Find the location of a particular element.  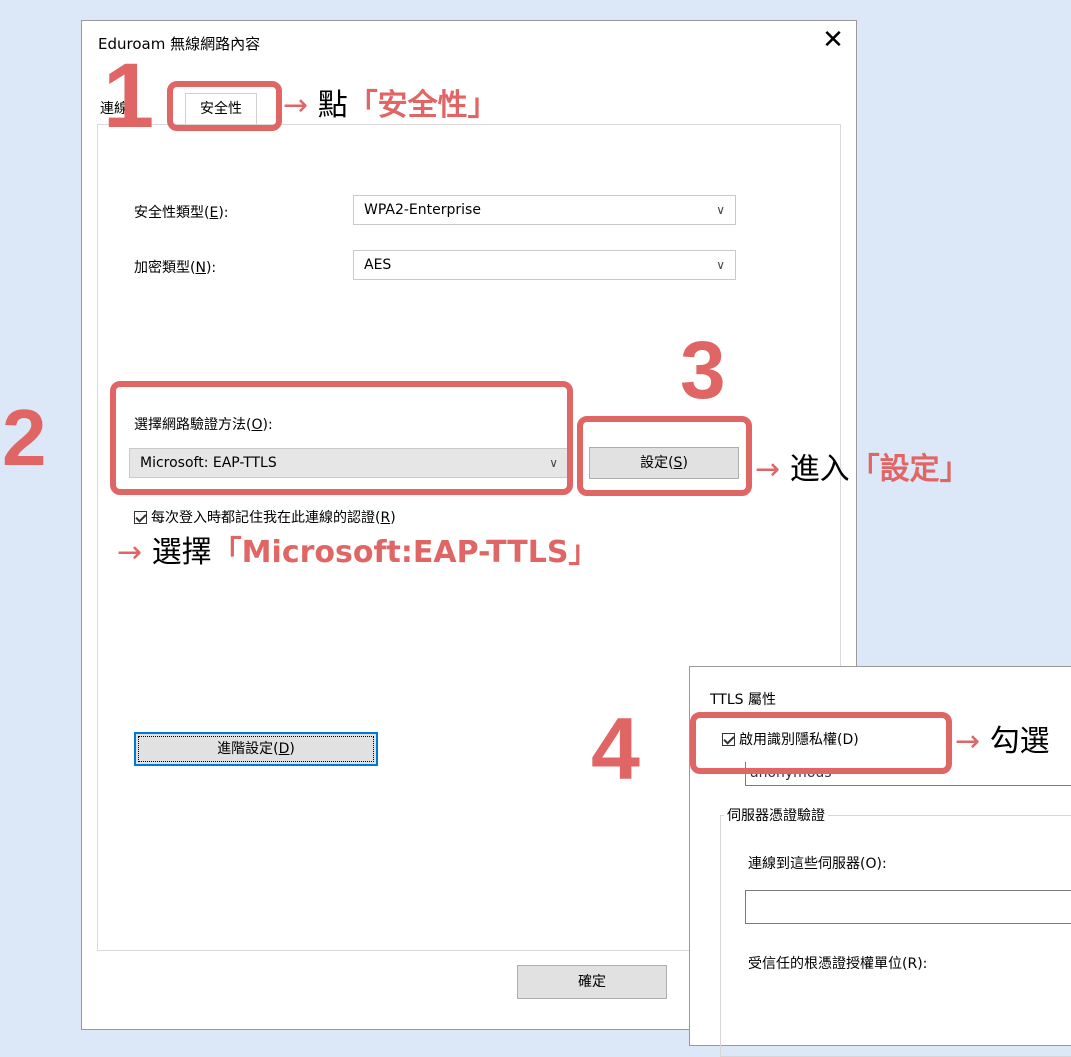

security-type-value: WPA2-Enterprise is located at coordinates (422, 210).